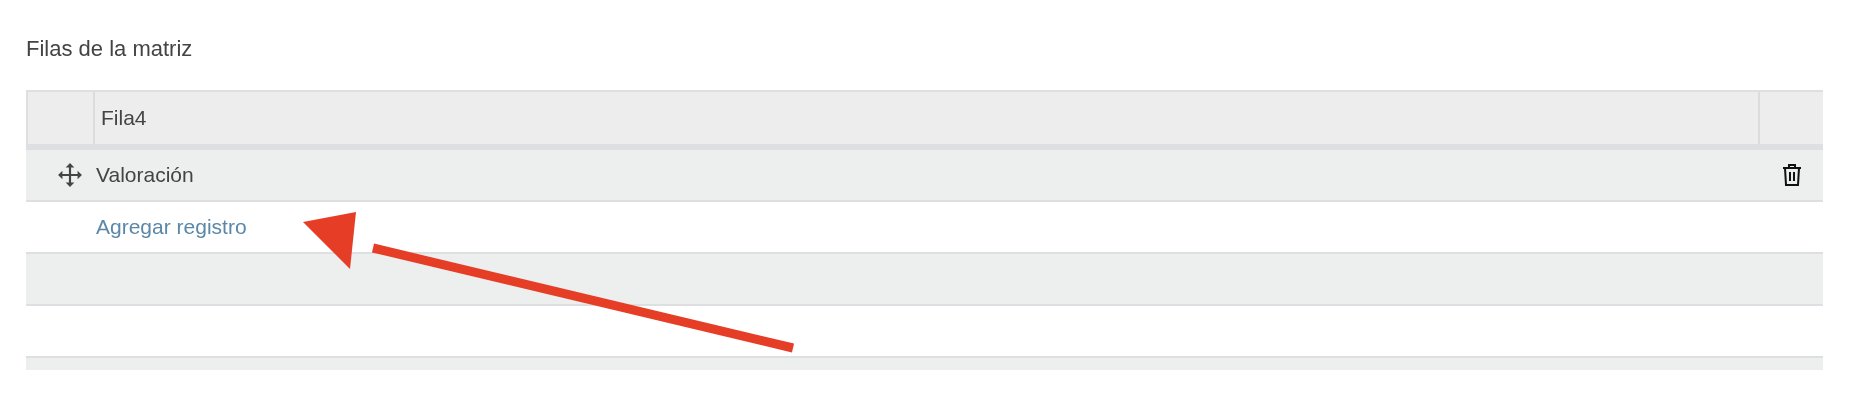 The width and height of the screenshot is (1868, 416). I want to click on row-label: Valoración, so click(144, 175).